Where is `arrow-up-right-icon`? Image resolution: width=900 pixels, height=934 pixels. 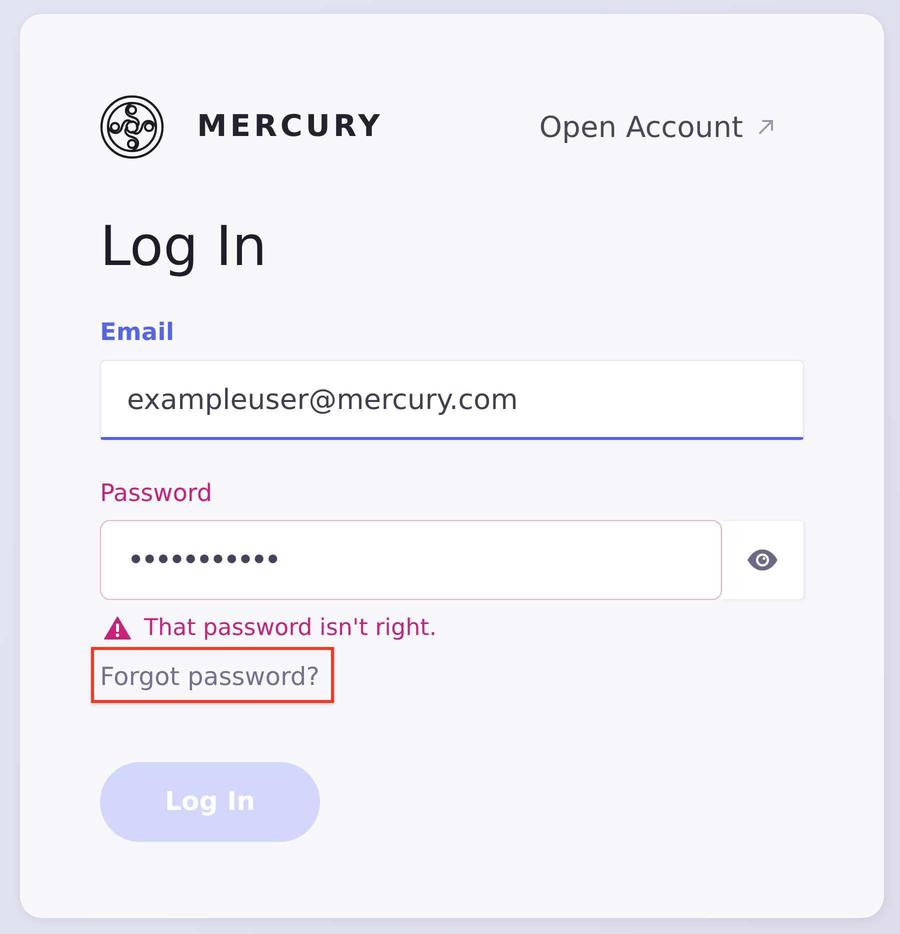
arrow-up-right-icon is located at coordinates (766, 126).